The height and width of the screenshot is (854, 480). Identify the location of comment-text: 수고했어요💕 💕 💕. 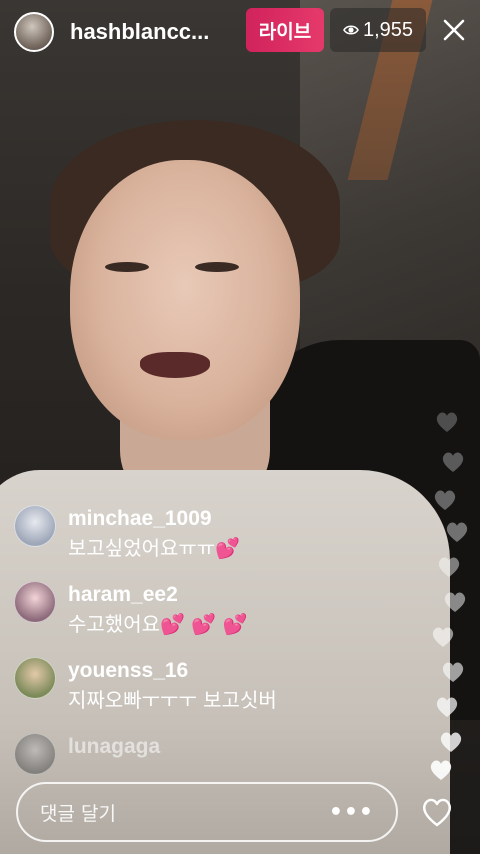
(206, 624).